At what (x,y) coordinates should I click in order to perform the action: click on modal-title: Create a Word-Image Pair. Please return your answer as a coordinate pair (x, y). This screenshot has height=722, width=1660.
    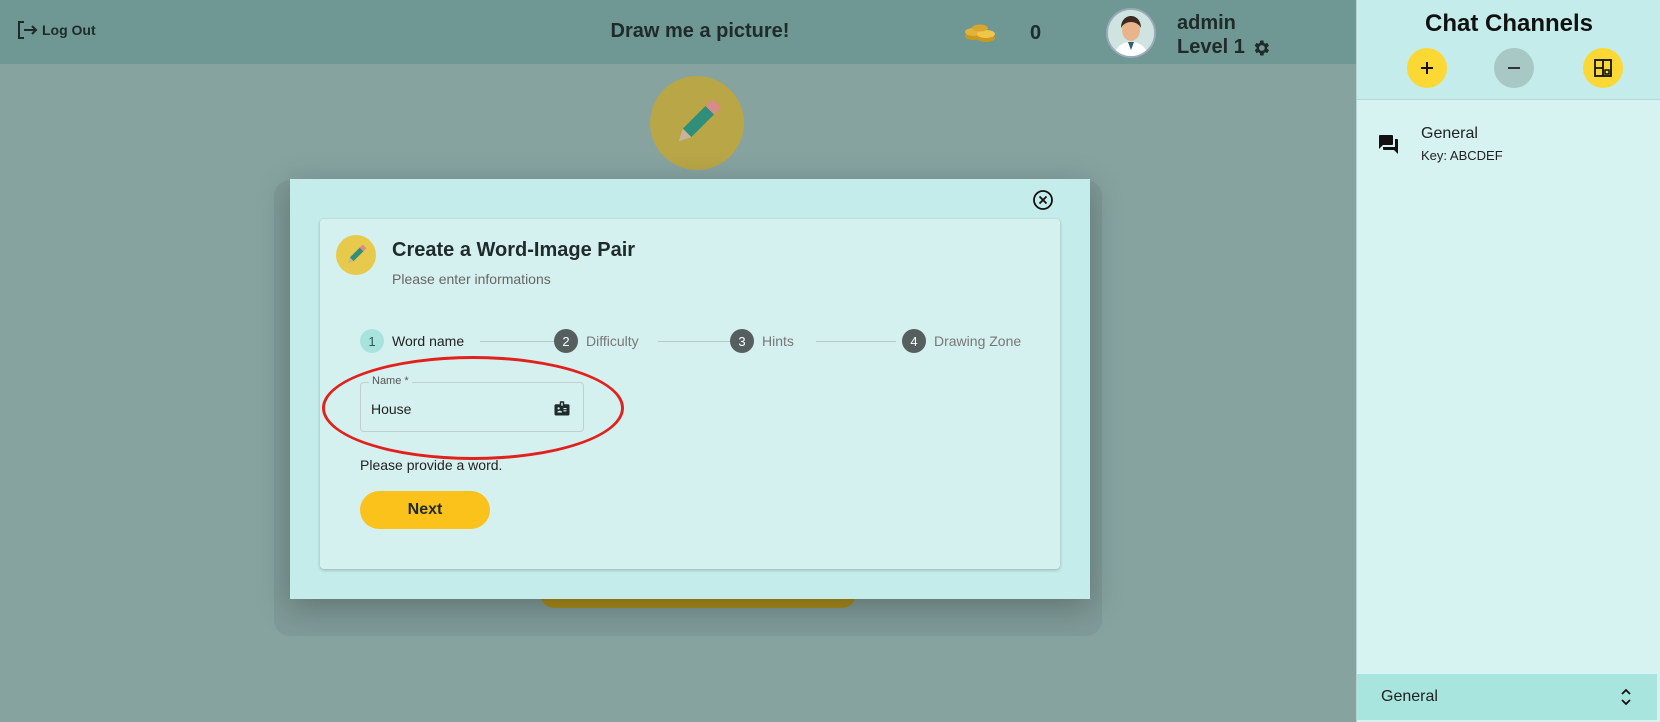
    Looking at the image, I should click on (514, 250).